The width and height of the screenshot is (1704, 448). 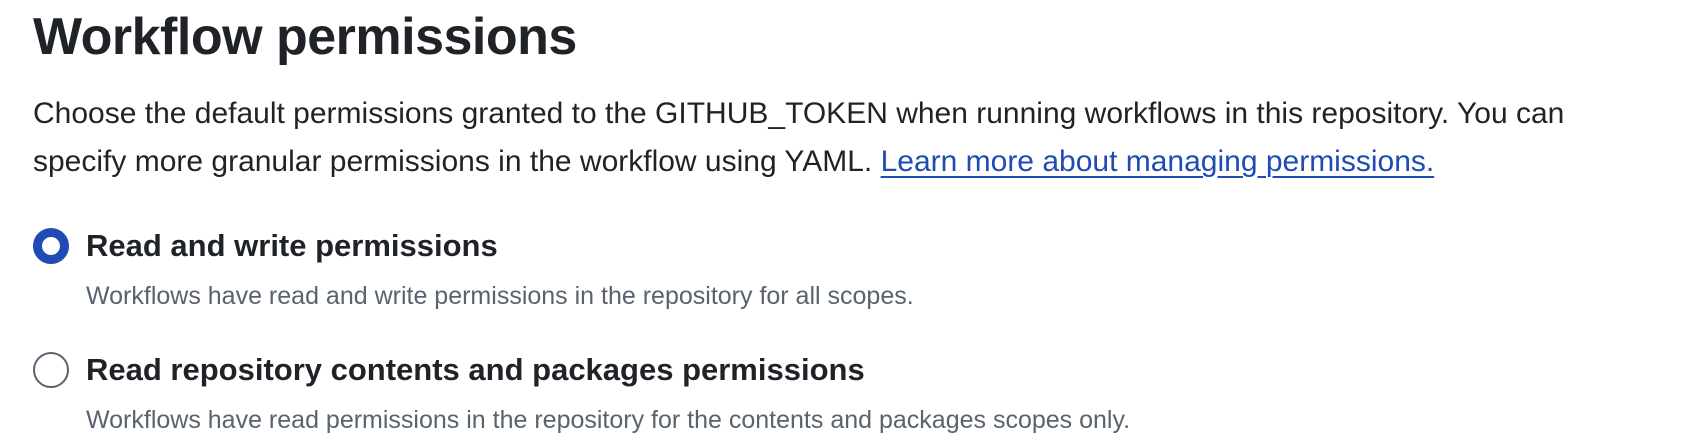 I want to click on radio-read-only, so click(x=51, y=370).